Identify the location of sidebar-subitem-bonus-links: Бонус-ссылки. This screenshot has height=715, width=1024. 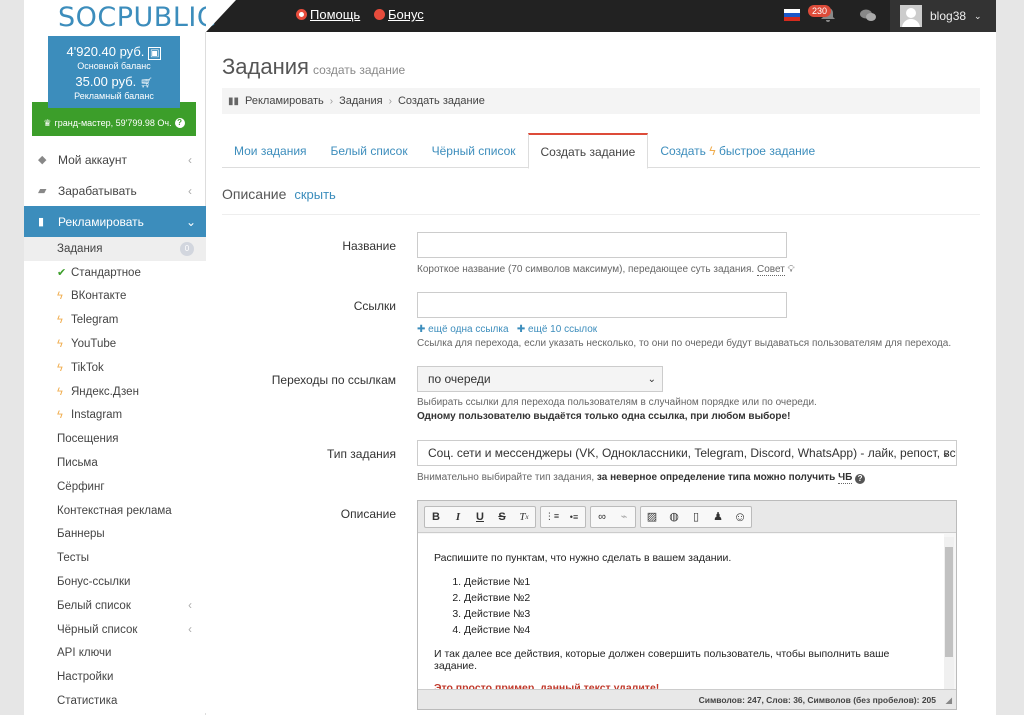
(115, 582).